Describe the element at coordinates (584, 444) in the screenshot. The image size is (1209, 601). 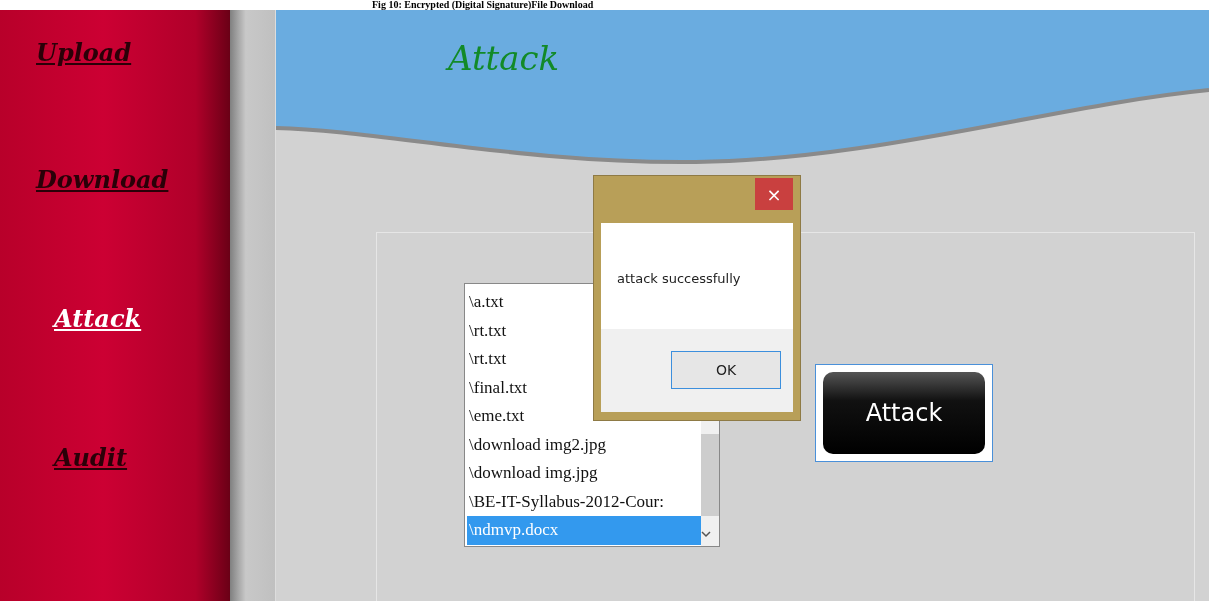
I see `file-list-item: \download img2.jpg` at that location.